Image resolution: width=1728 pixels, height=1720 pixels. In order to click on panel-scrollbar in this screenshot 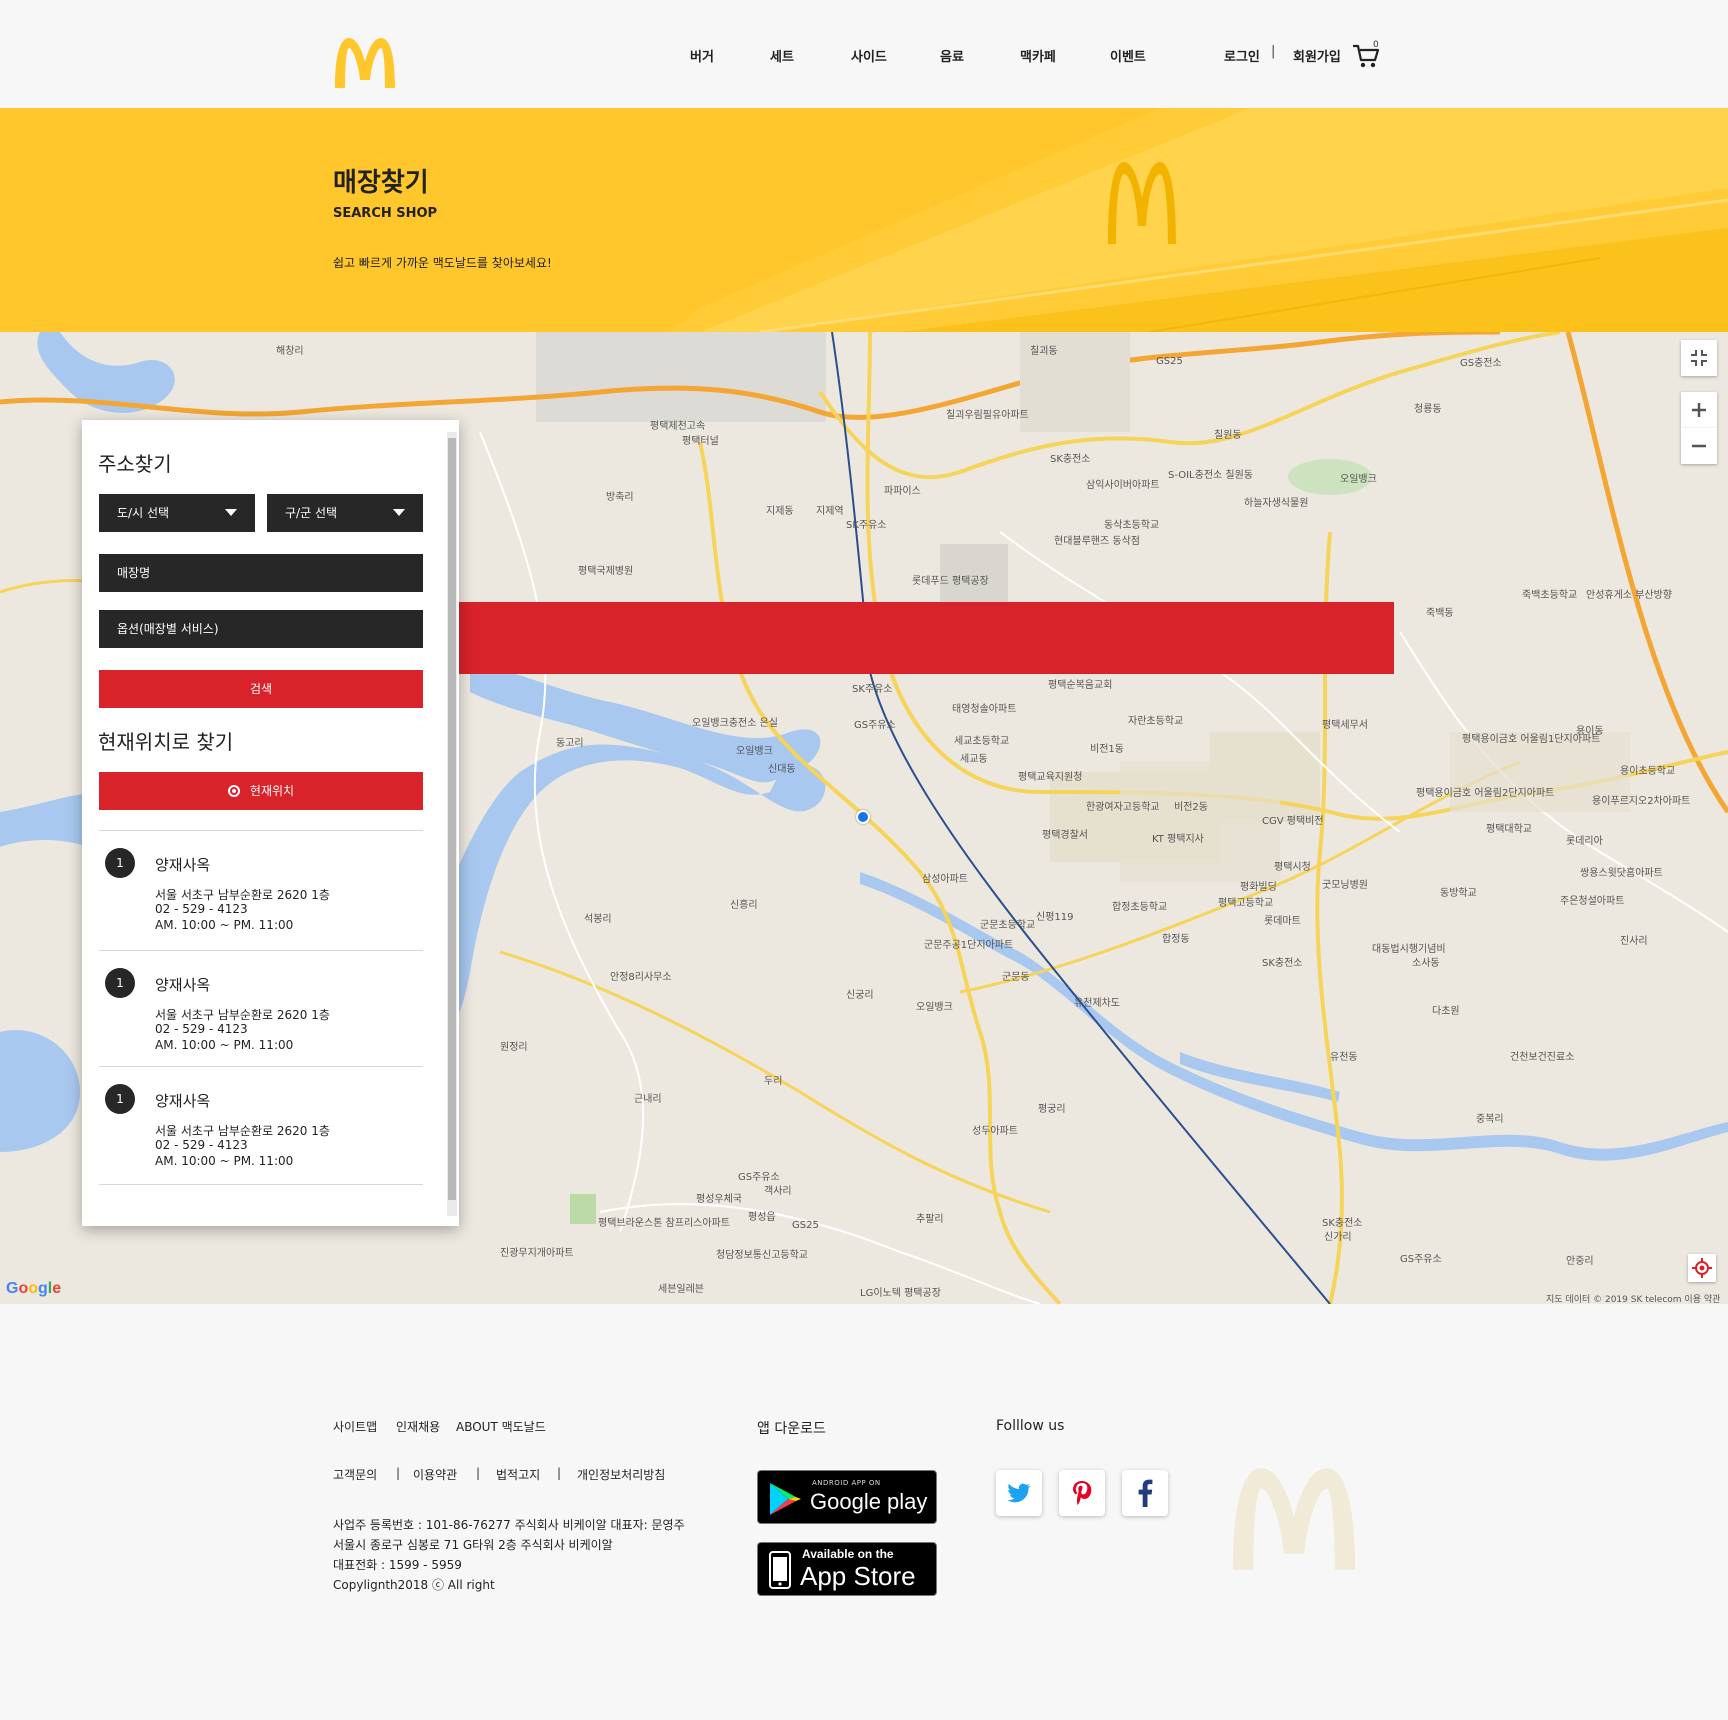, I will do `click(452, 824)`.